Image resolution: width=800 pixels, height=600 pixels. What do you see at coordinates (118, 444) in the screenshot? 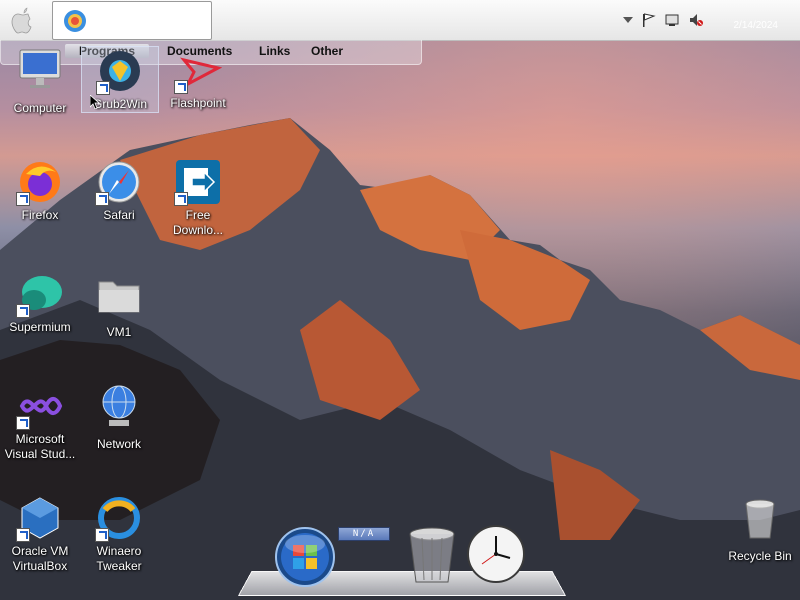
I see `icon-label: Network` at bounding box center [118, 444].